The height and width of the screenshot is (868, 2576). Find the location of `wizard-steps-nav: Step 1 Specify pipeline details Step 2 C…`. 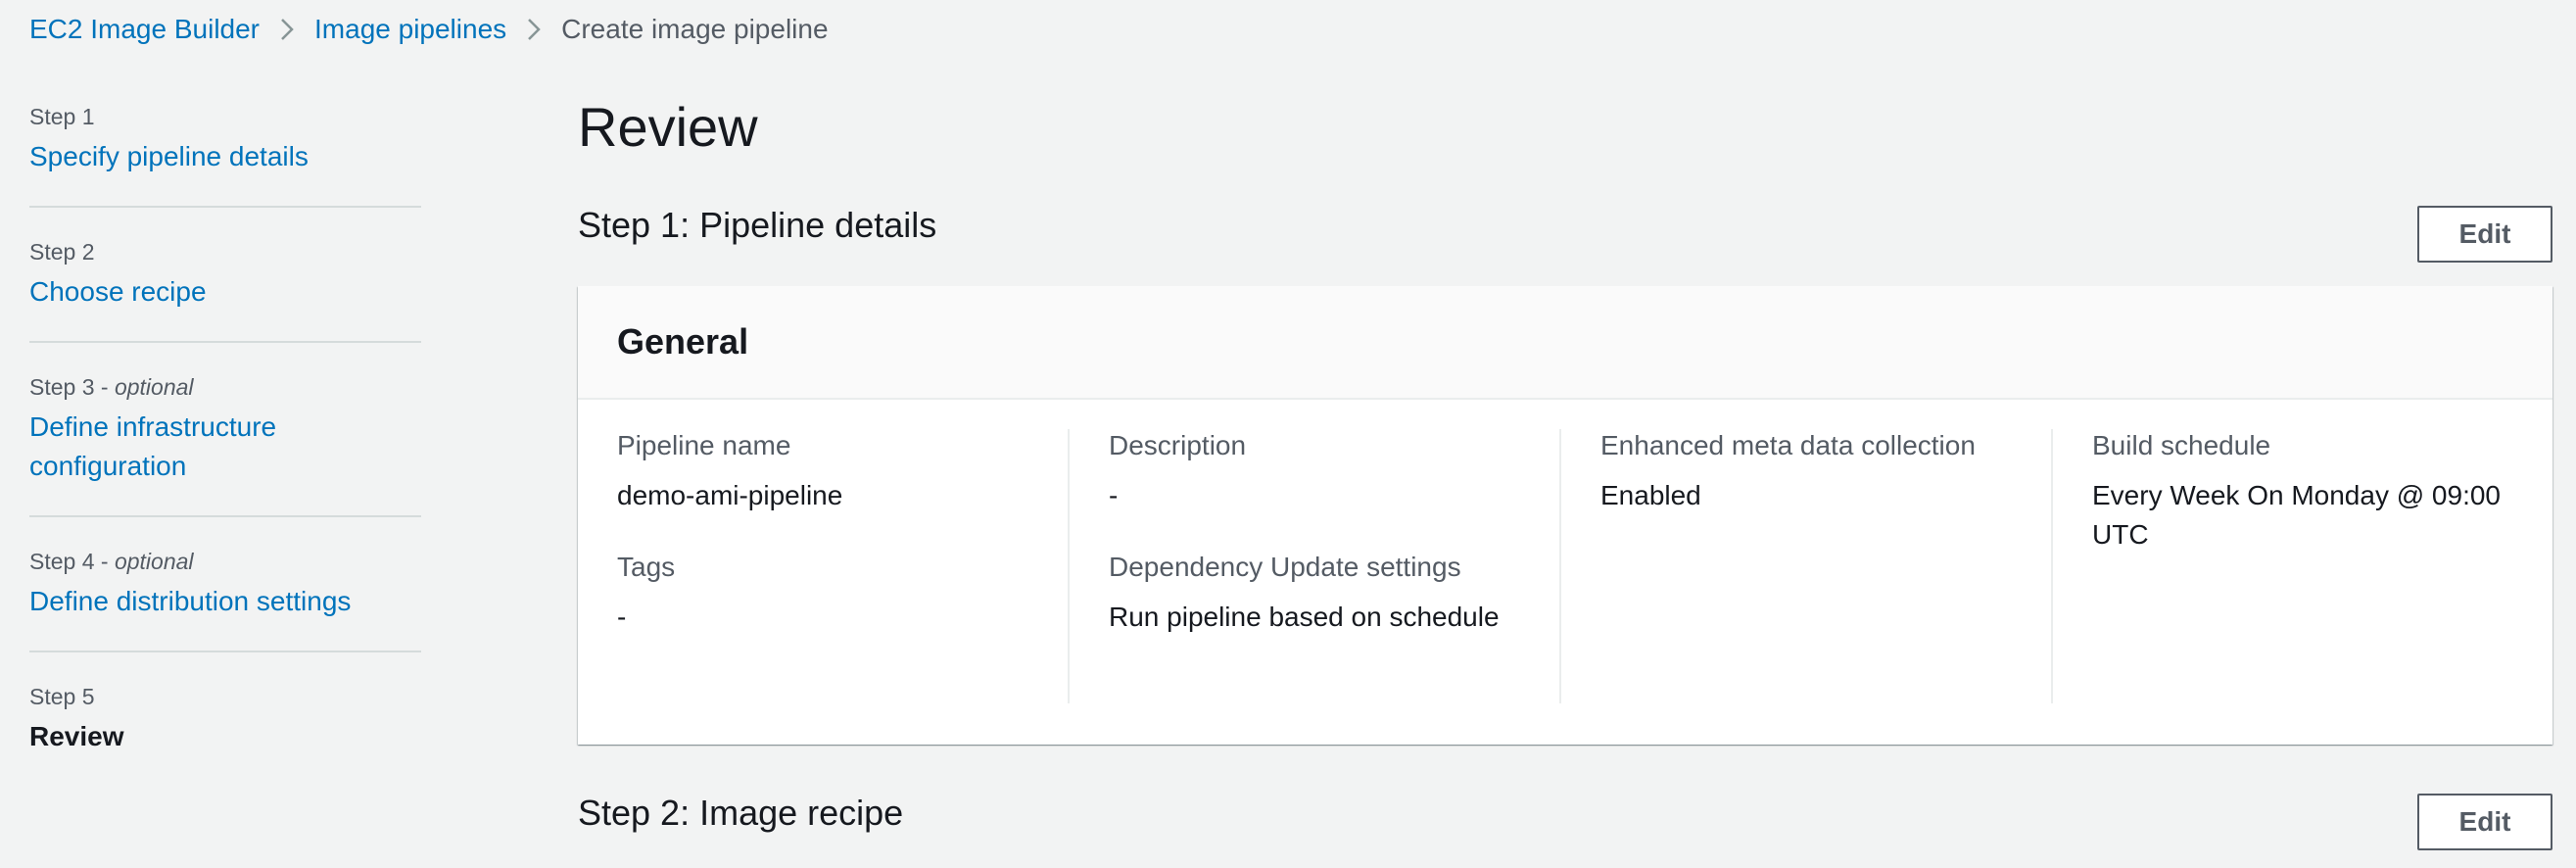

wizard-steps-nav: Step 1 Specify pipeline details Step 2 C… is located at coordinates (225, 459).